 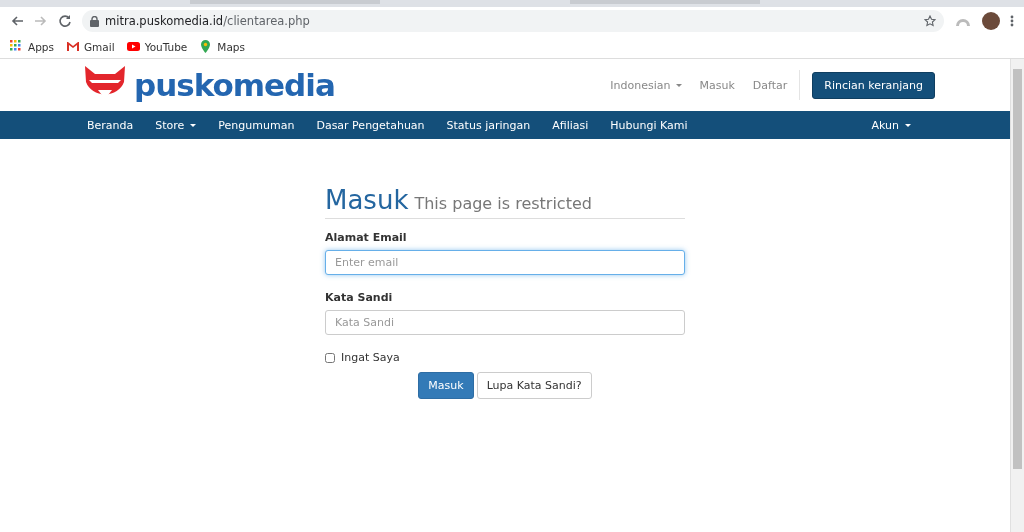 What do you see at coordinates (513, 21) in the screenshot?
I see `address-bar: mitra.puskomedia.id/clientarea.php` at bounding box center [513, 21].